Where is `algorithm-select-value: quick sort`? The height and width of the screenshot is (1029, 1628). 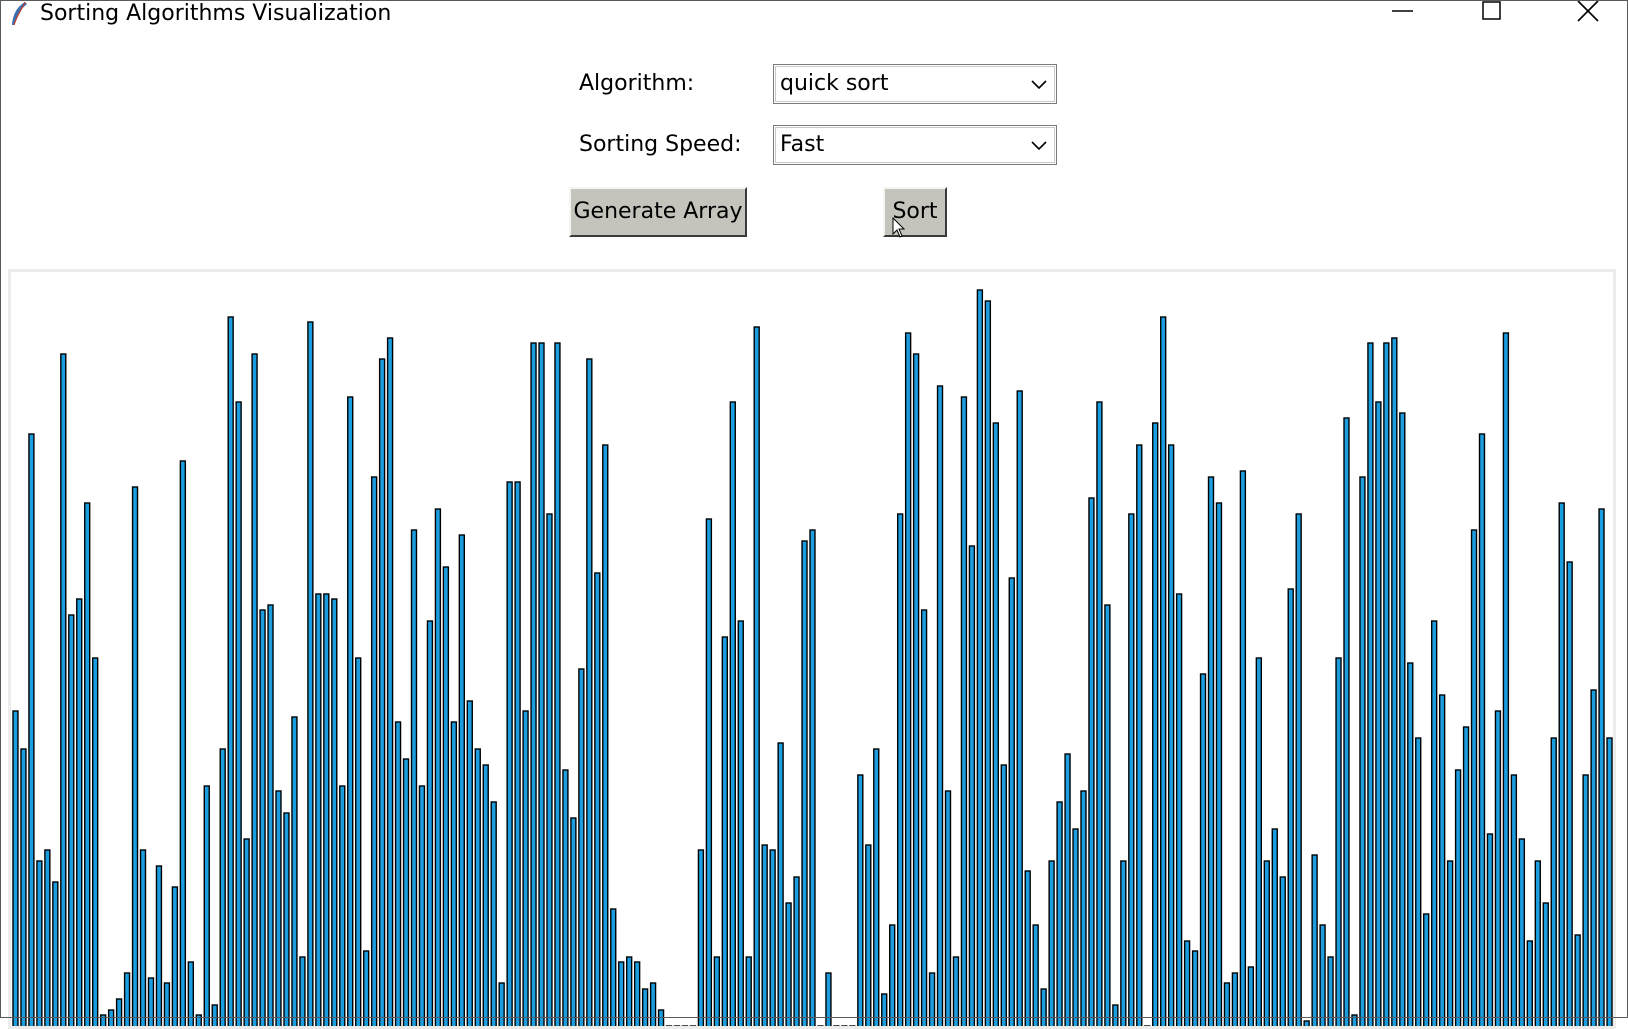 algorithm-select-value: quick sort is located at coordinates (834, 83).